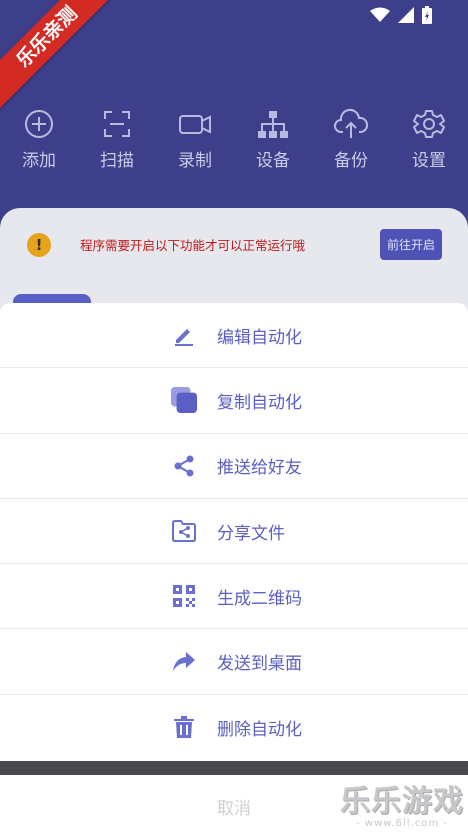 The image size is (468, 833). What do you see at coordinates (259, 664) in the screenshot?
I see `sheet-item-label: 发送到桌面` at bounding box center [259, 664].